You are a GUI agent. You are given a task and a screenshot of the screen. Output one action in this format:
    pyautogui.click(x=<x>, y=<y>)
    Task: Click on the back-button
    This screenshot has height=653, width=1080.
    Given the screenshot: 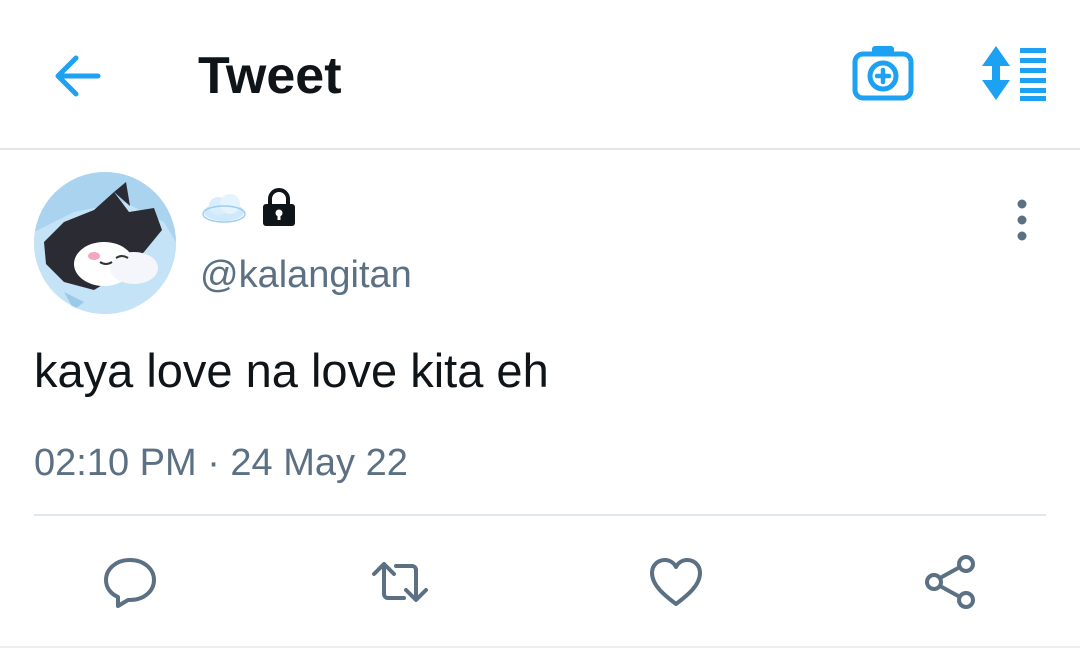 What is the action you would take?
    pyautogui.click(x=78, y=76)
    